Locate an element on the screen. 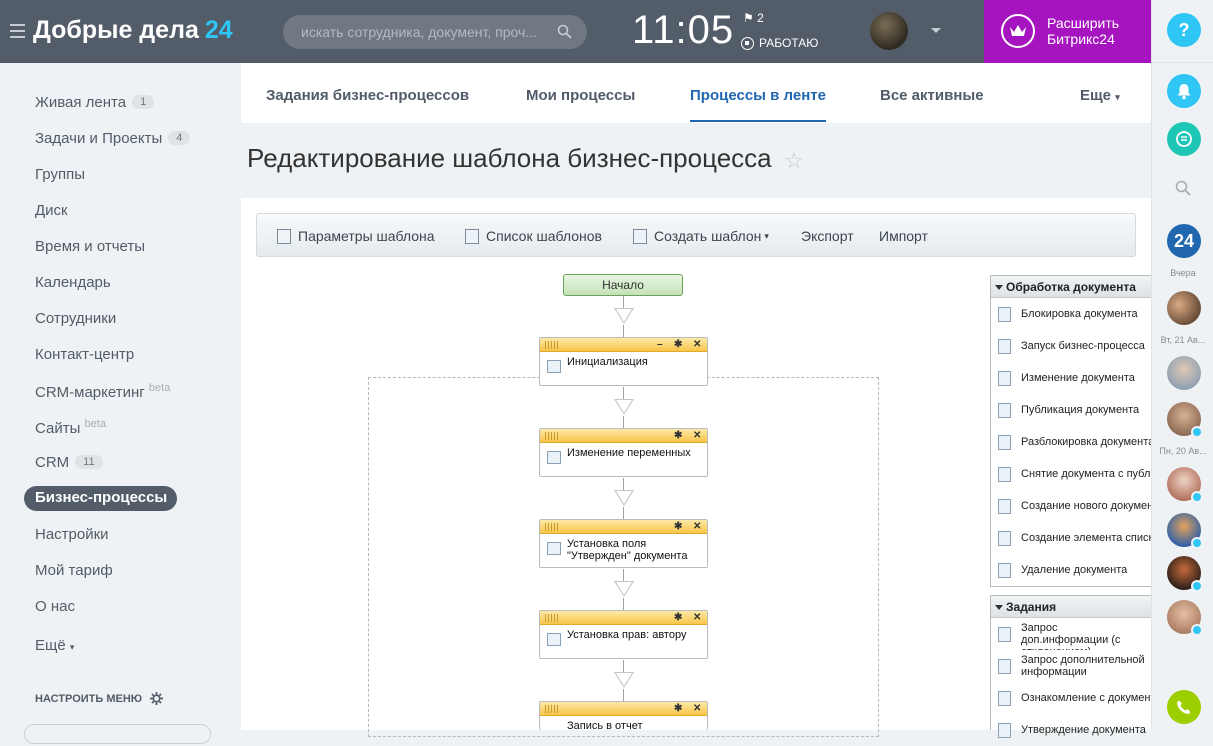  sidebar-item-time-reports: Время и отчеты is located at coordinates (90, 246).